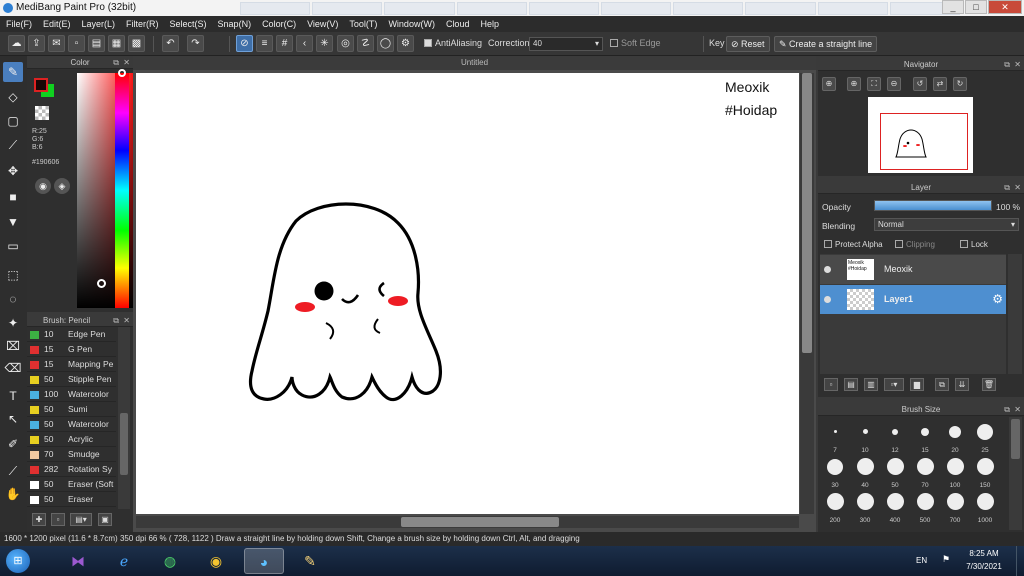 This screenshot has height=576, width=1024. What do you see at coordinates (244, 43) in the screenshot?
I see `snap-off-icon: ⊘` at bounding box center [244, 43].